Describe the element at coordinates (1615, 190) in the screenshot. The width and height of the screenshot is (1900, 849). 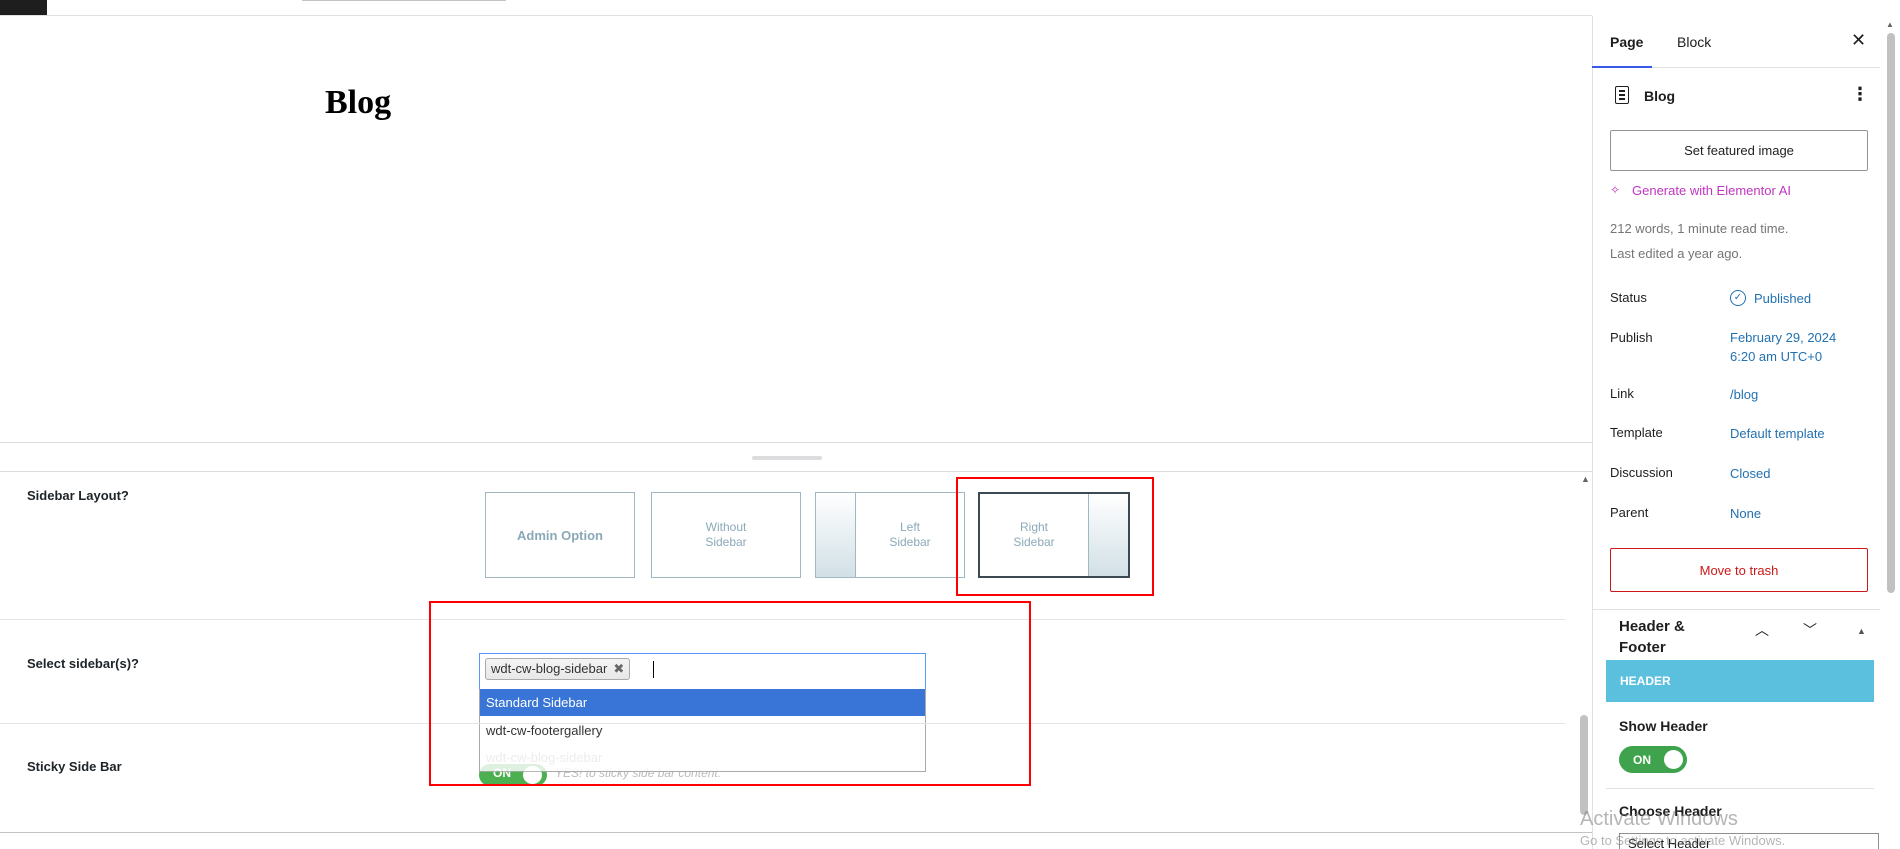
I see `sparkle-icon: ✧` at that location.